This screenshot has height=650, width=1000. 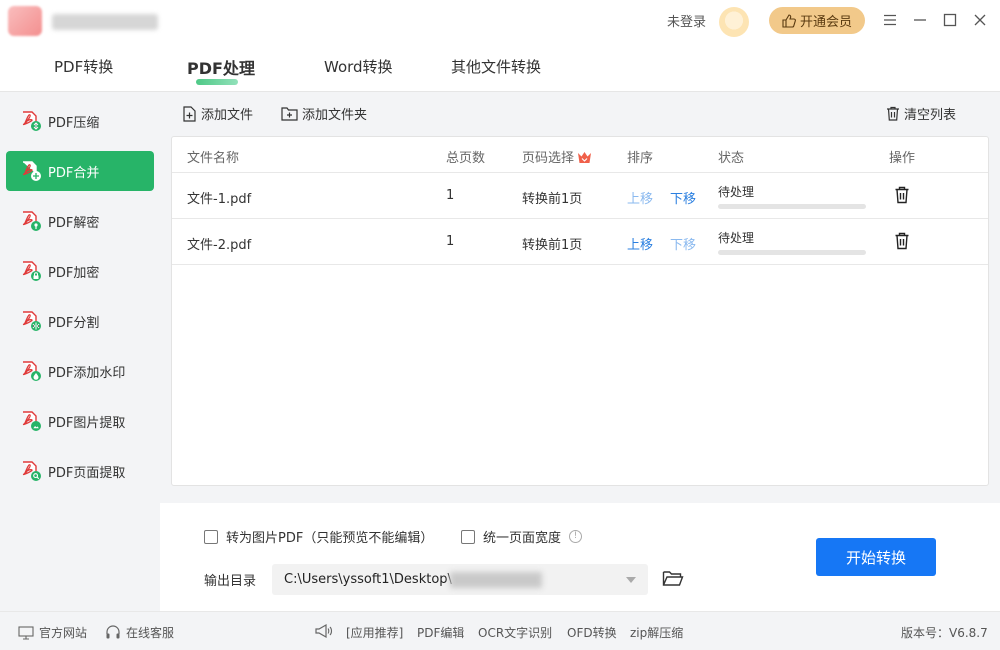 I want to click on tab-word-convert: Word转换, so click(x=358, y=66).